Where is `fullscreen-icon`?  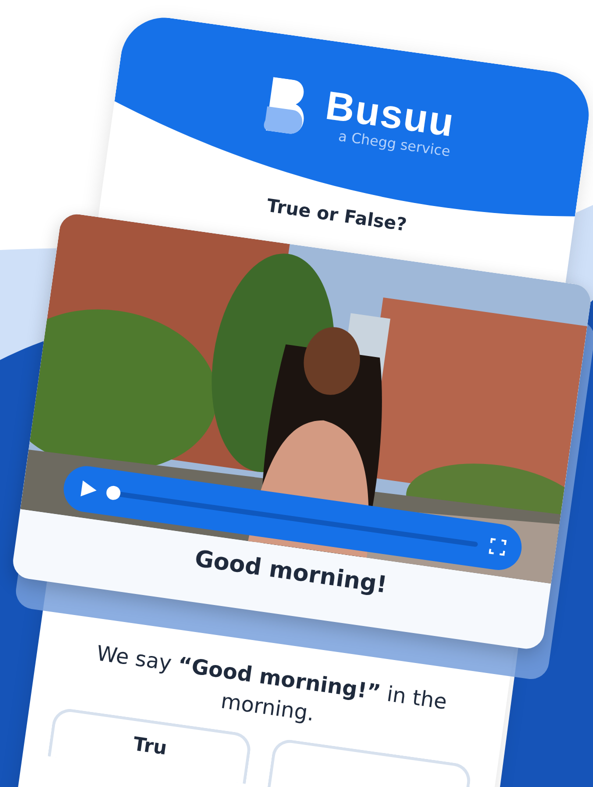
fullscreen-icon is located at coordinates (497, 547).